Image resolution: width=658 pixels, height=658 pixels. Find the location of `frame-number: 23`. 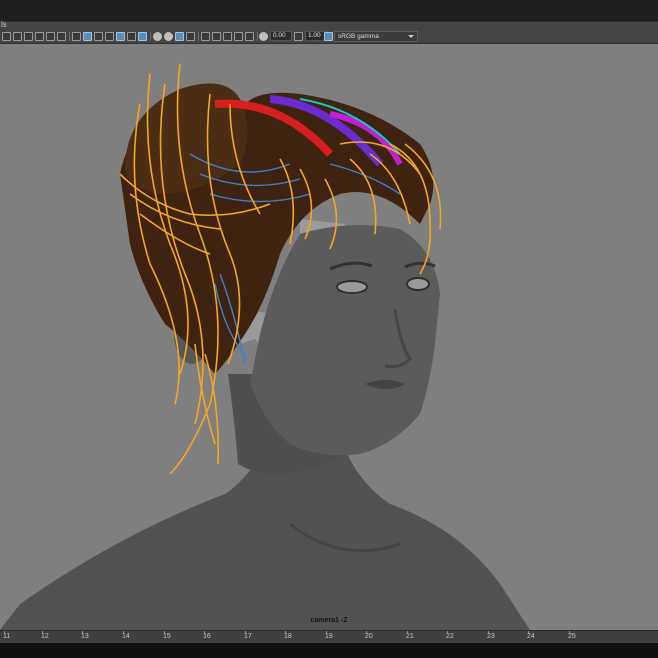

frame-number: 23 is located at coordinates (491, 636).